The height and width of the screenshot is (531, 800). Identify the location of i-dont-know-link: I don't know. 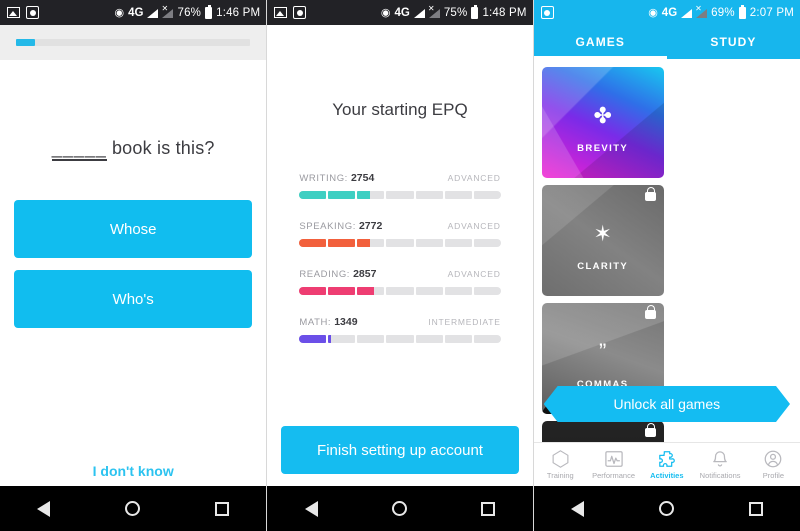
(133, 471).